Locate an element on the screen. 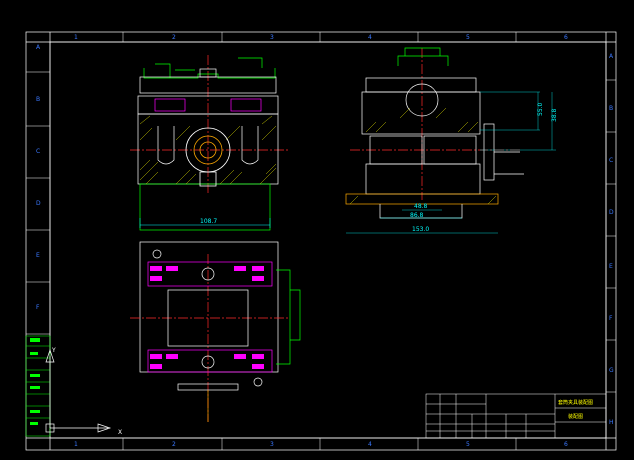  zone-top-5: 5 is located at coordinates (468, 37).